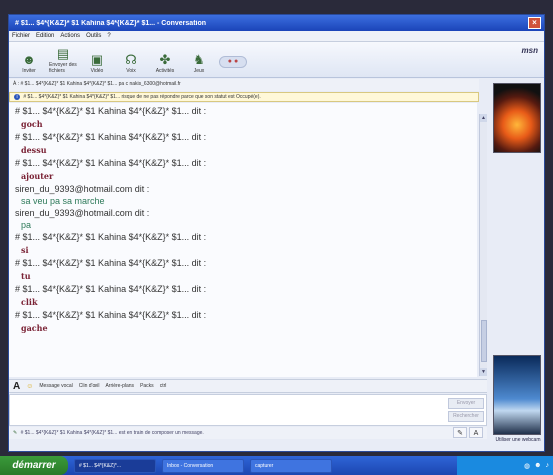 Image resolution: width=553 pixels, height=475 pixels. What do you see at coordinates (276, 36) in the screenshot?
I see `menu-bar: Fichier Edition Actions Outils ?` at bounding box center [276, 36].